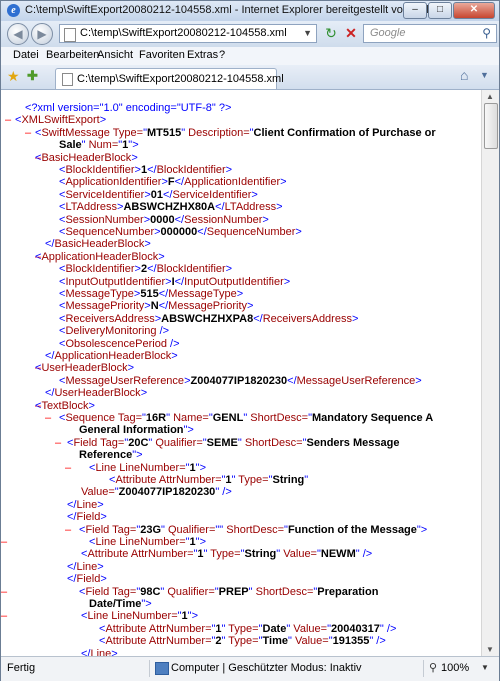 The image size is (500, 681). I want to click on xml-token: InputOutputIdentifier, so click(115, 281).